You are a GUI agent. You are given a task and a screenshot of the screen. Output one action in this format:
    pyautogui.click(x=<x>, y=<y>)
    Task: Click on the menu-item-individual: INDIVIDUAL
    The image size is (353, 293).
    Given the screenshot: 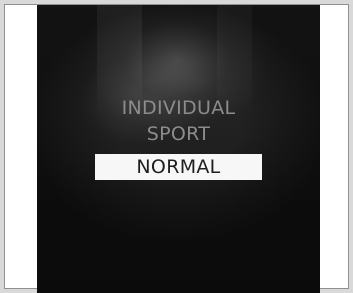 What is the action you would take?
    pyautogui.click(x=178, y=108)
    